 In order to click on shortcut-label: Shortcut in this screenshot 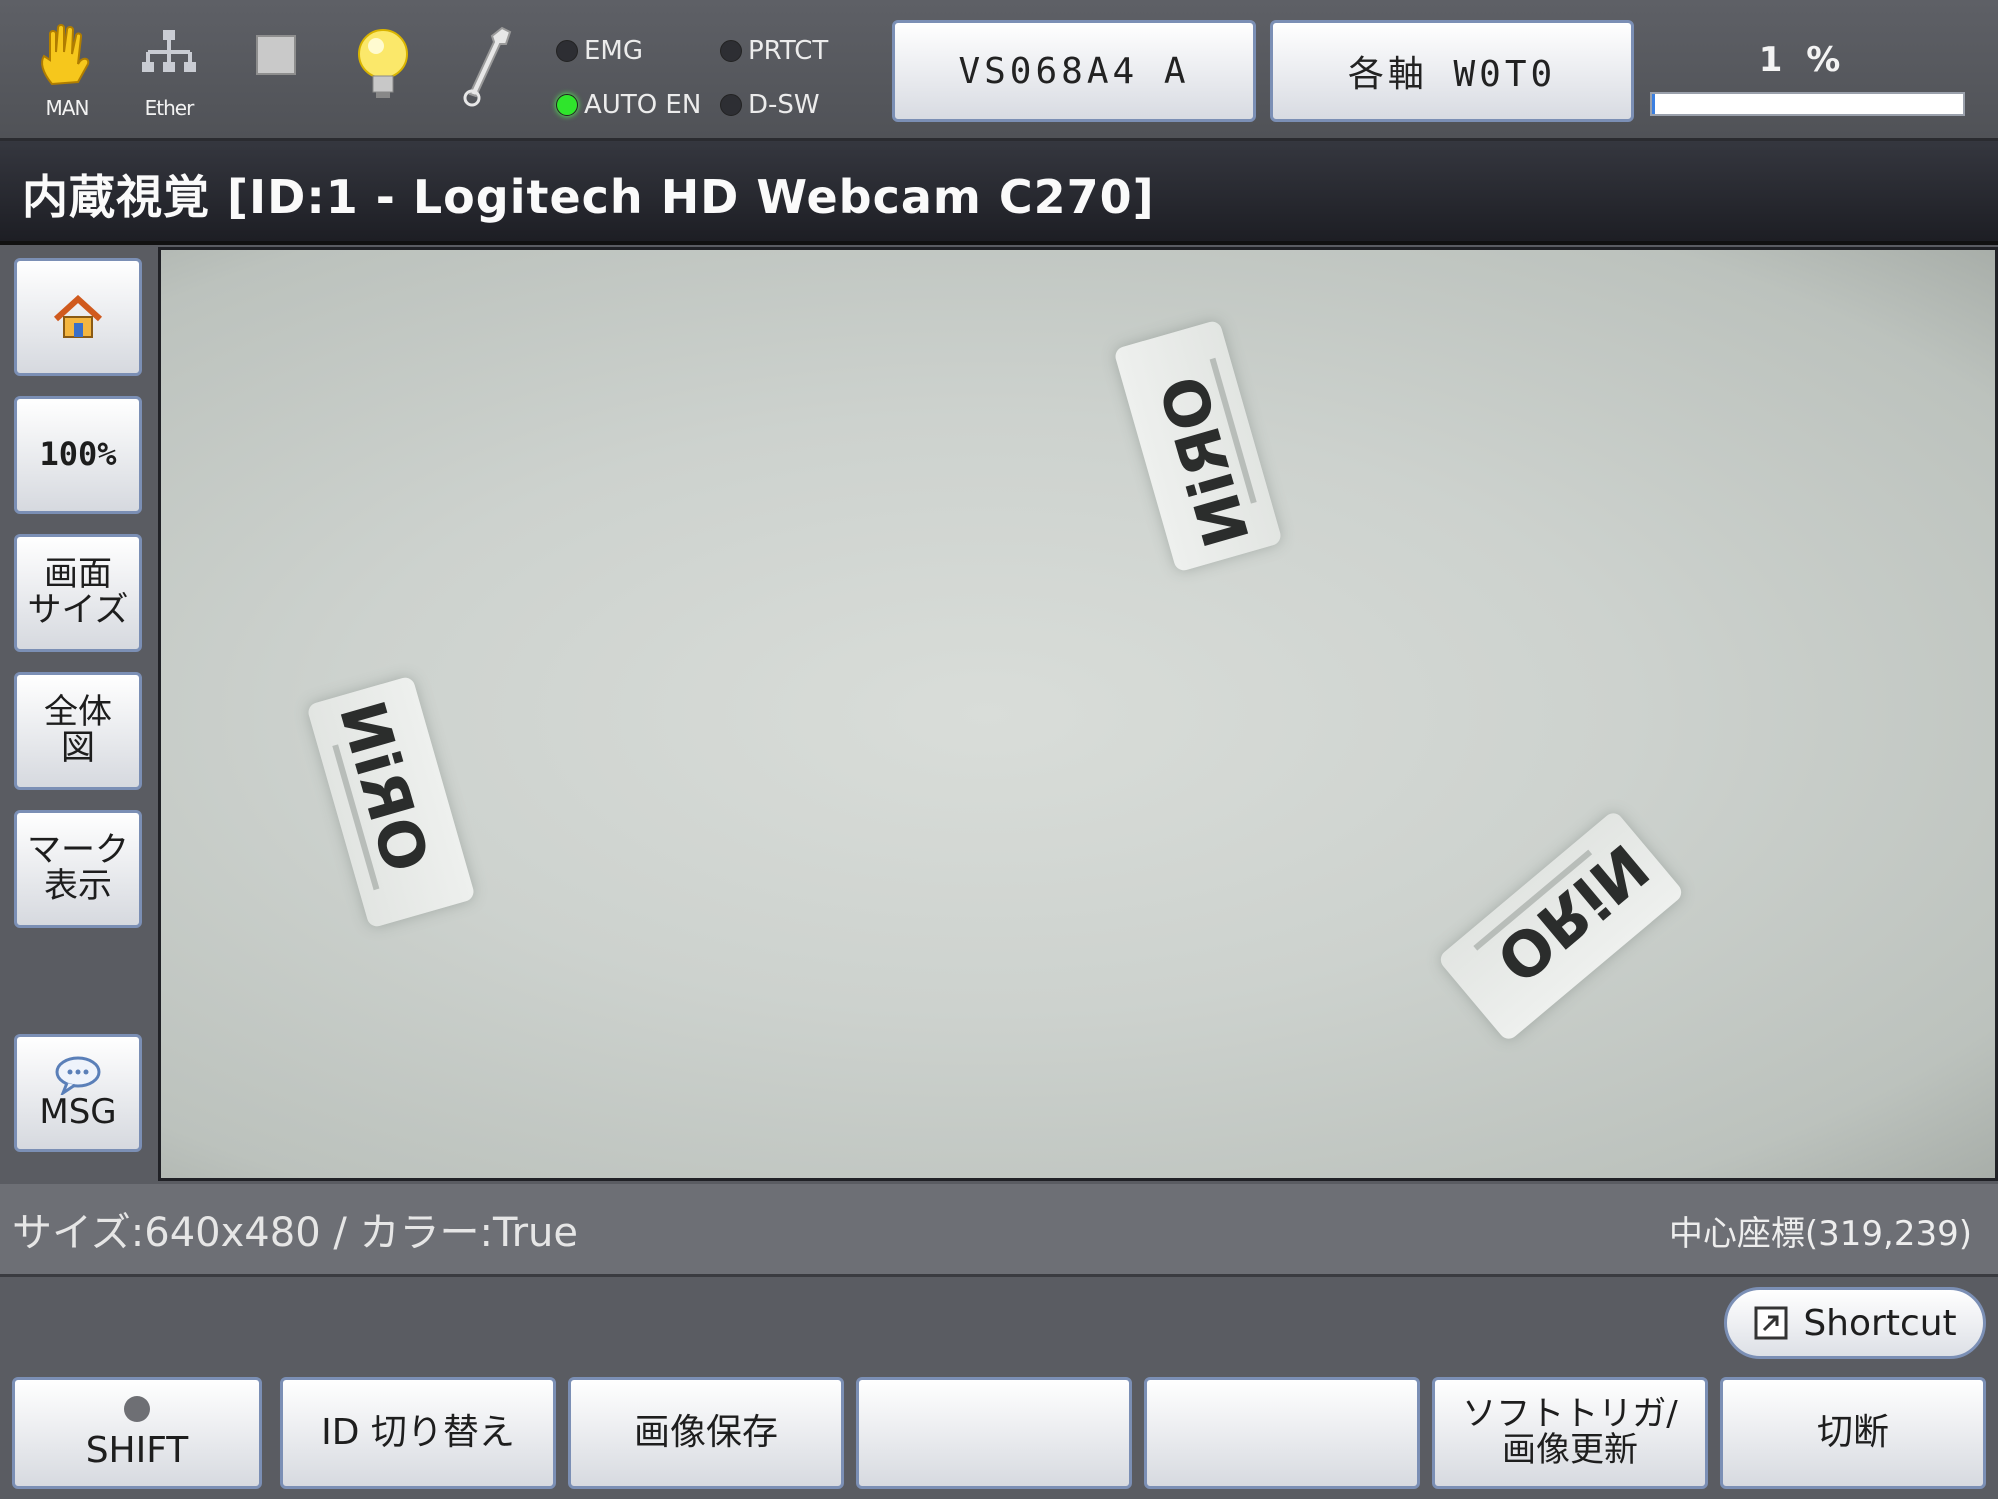, I will do `click(1880, 1323)`.